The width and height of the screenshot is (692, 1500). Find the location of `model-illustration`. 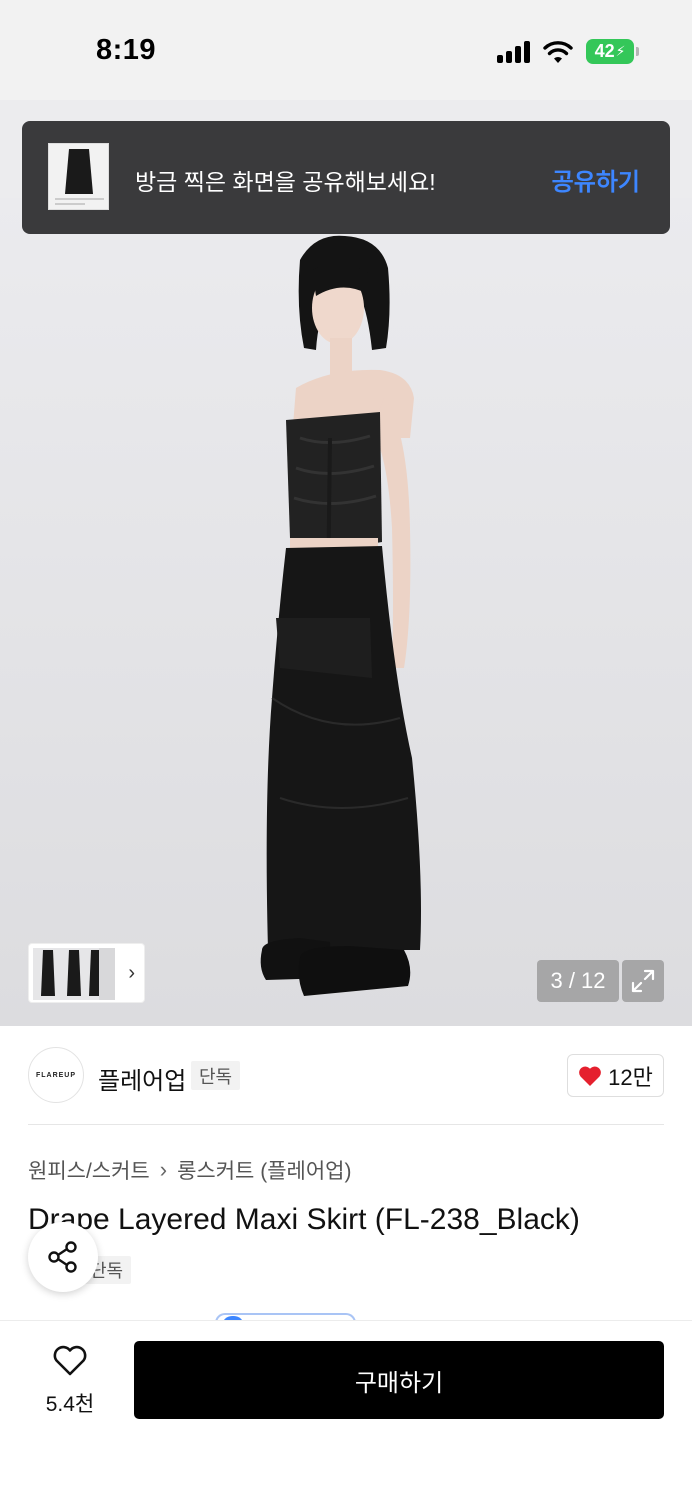

model-illustration is located at coordinates (340, 615).